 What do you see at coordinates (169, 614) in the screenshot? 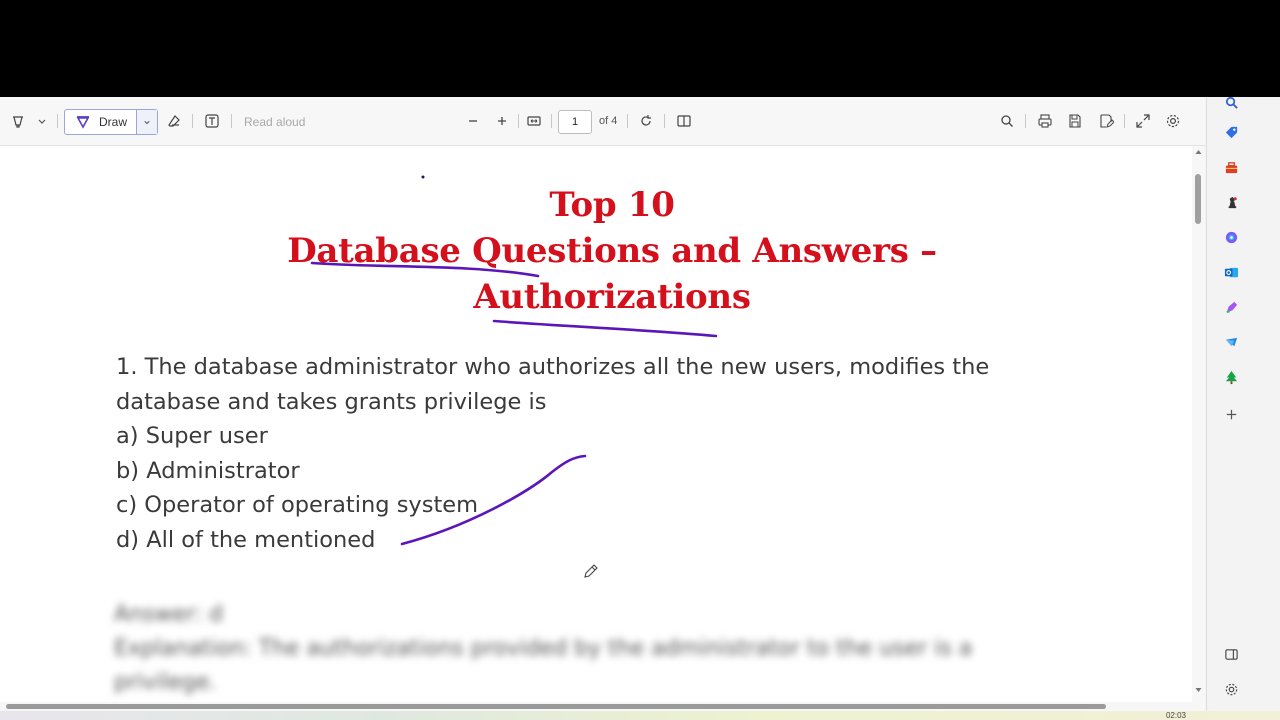
I see `answer-line: Answer: d` at bounding box center [169, 614].